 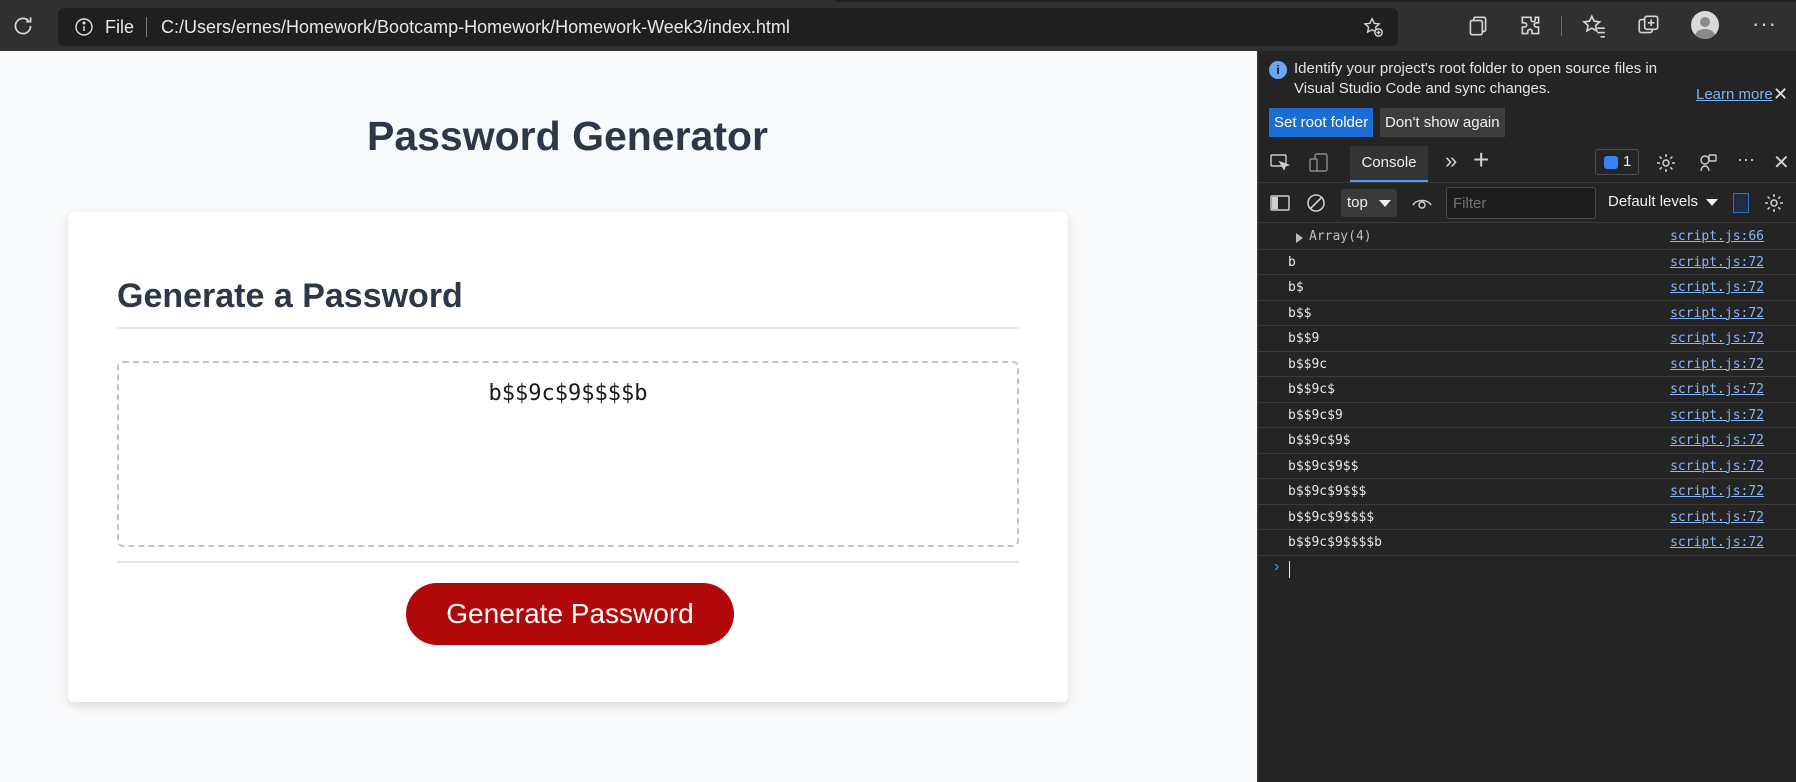 I want to click on extensions-icon, so click(x=1531, y=26).